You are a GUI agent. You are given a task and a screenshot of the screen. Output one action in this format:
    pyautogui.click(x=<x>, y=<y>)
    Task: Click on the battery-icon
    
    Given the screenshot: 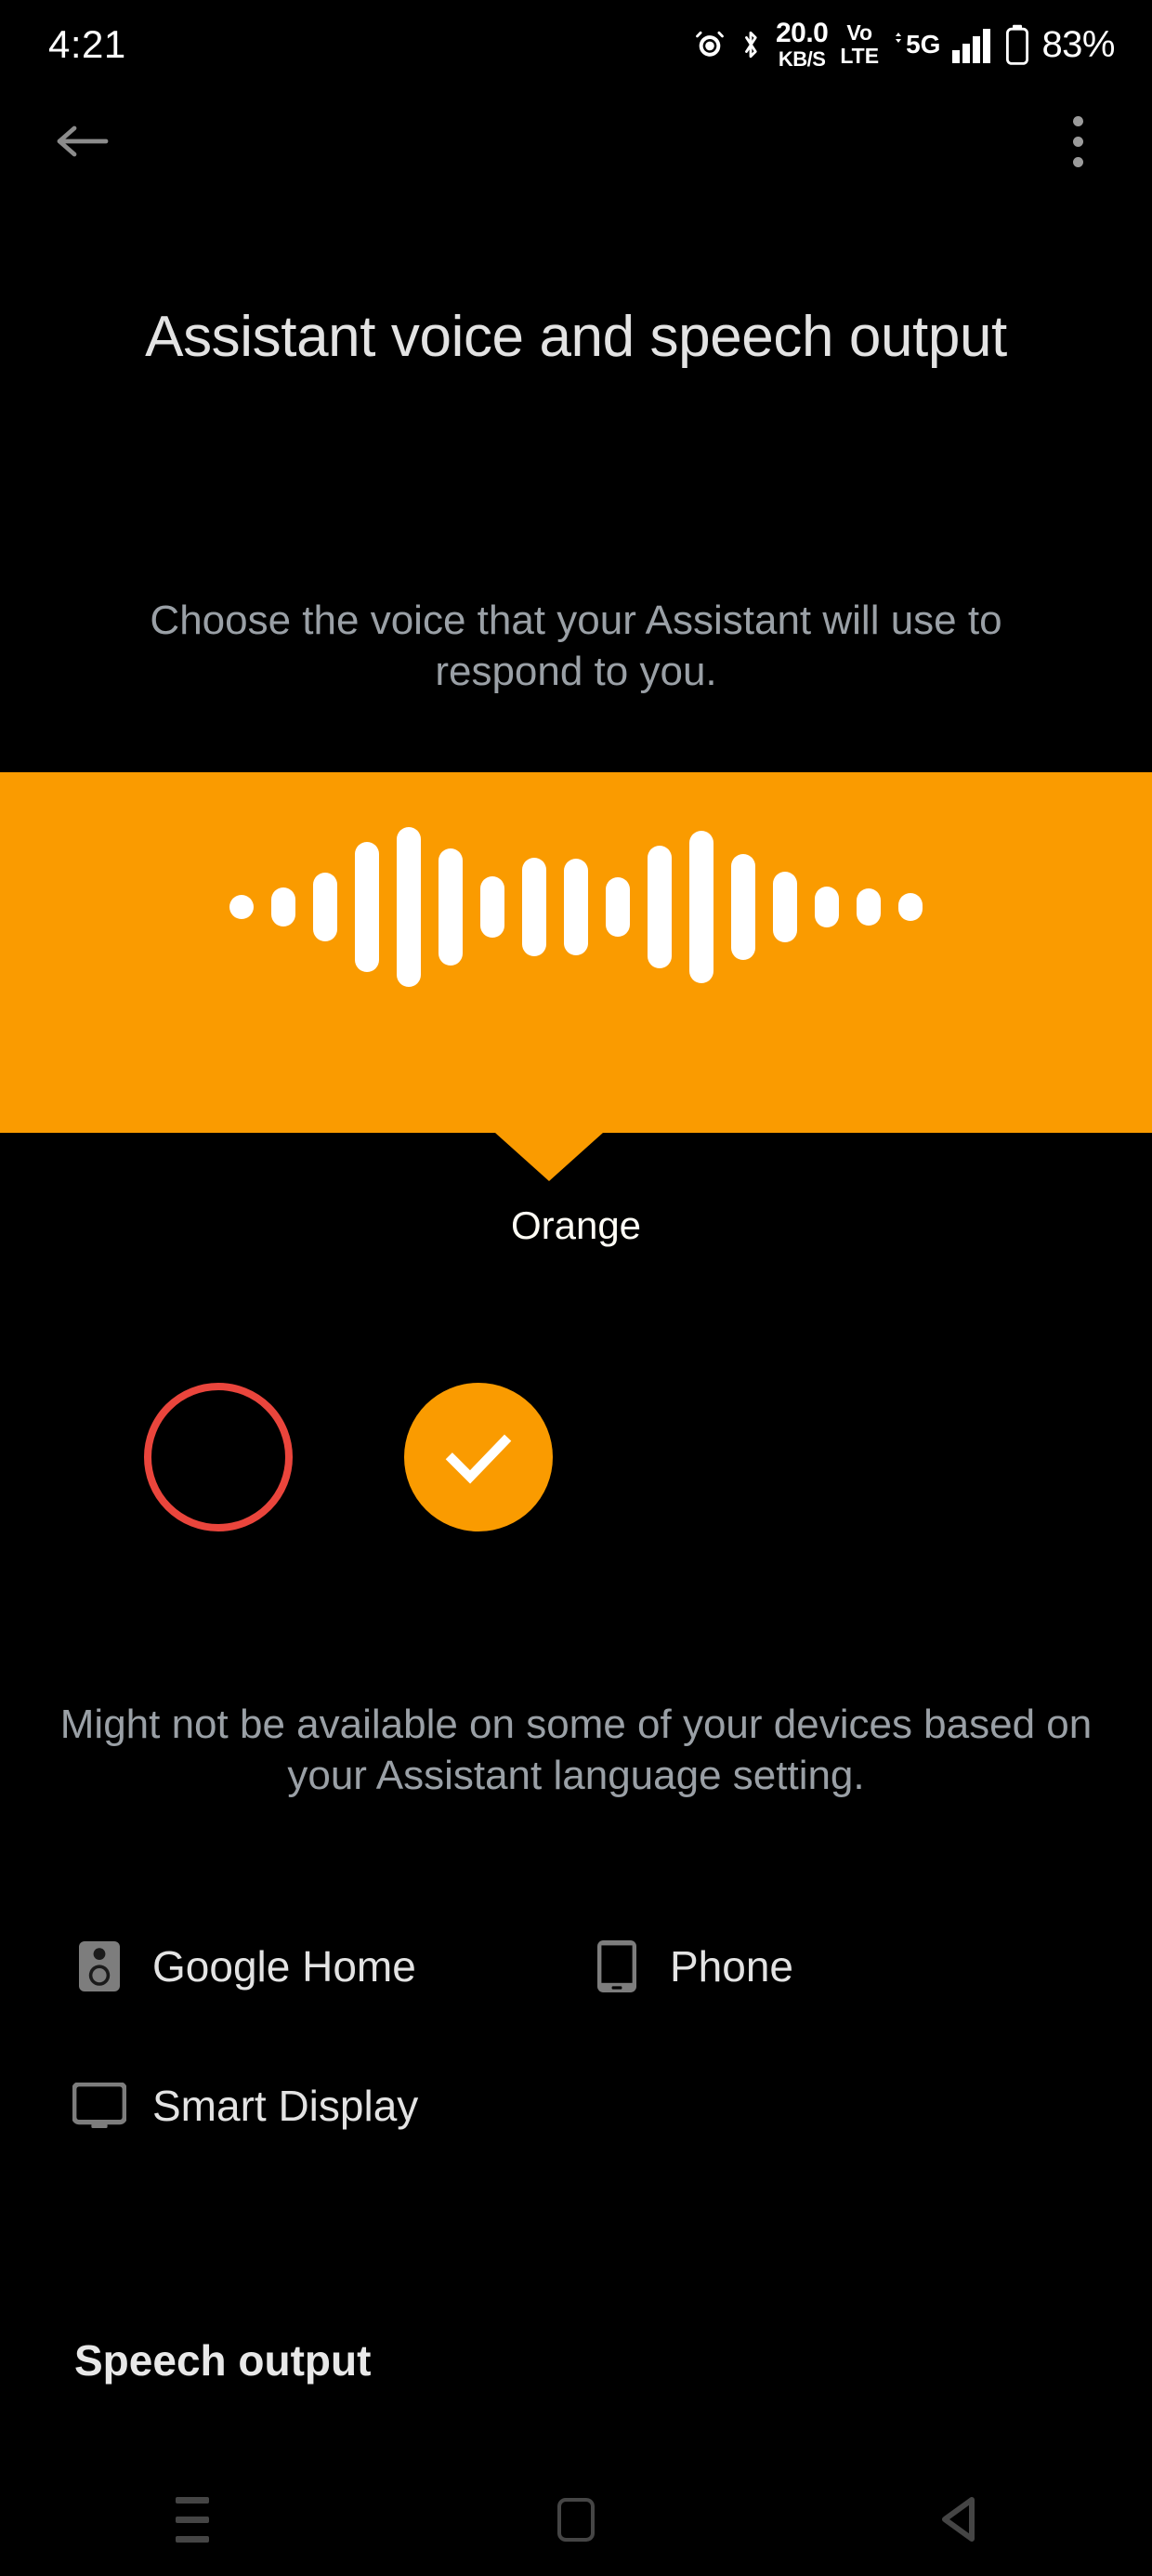 What is the action you would take?
    pyautogui.click(x=1017, y=44)
    